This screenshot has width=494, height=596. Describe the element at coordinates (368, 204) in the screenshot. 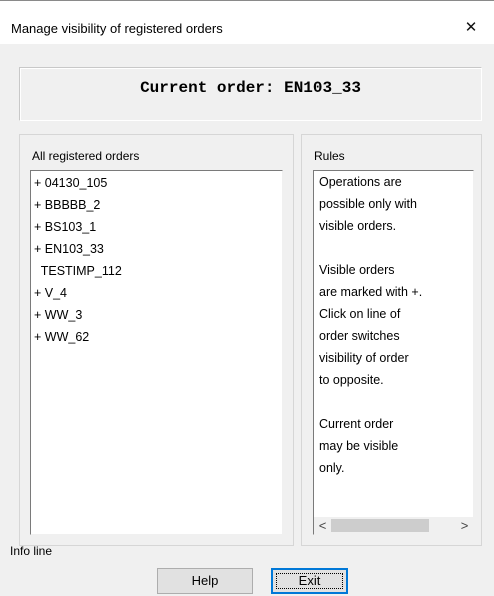

I see `rule-line: possible only with` at that location.